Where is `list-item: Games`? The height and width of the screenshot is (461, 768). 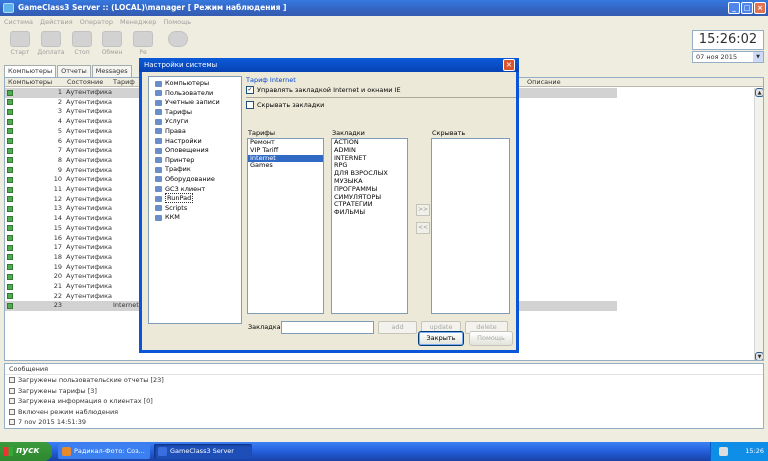
list-item: Games is located at coordinates (285, 166).